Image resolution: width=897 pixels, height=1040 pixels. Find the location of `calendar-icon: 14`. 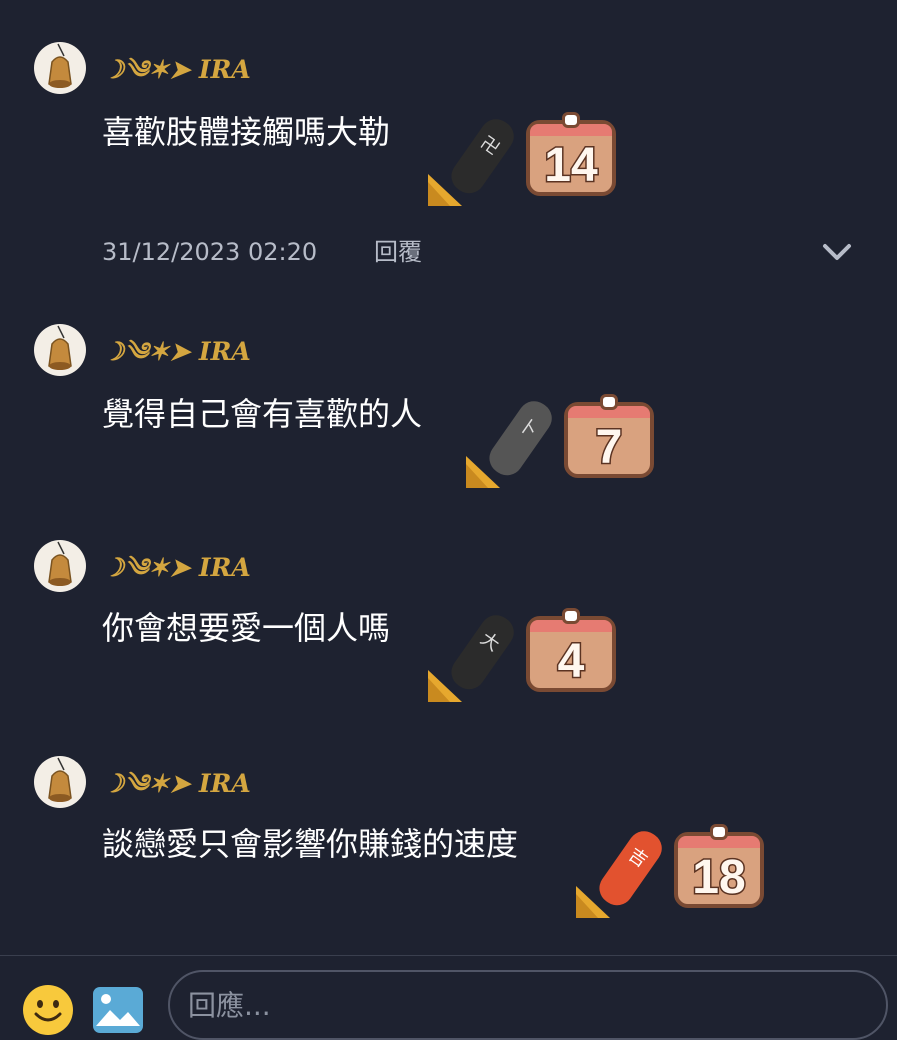

calendar-icon: 14 is located at coordinates (571, 154).